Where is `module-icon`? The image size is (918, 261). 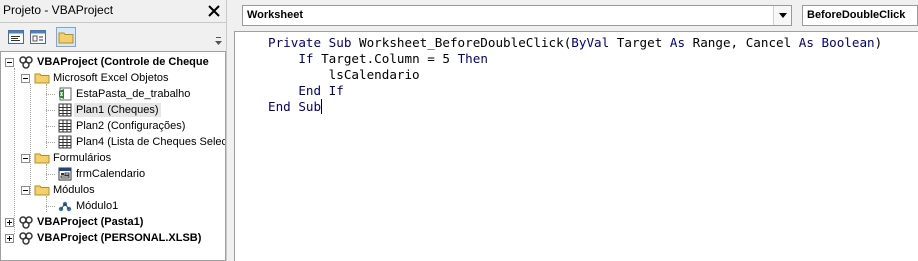
module-icon is located at coordinates (65, 206).